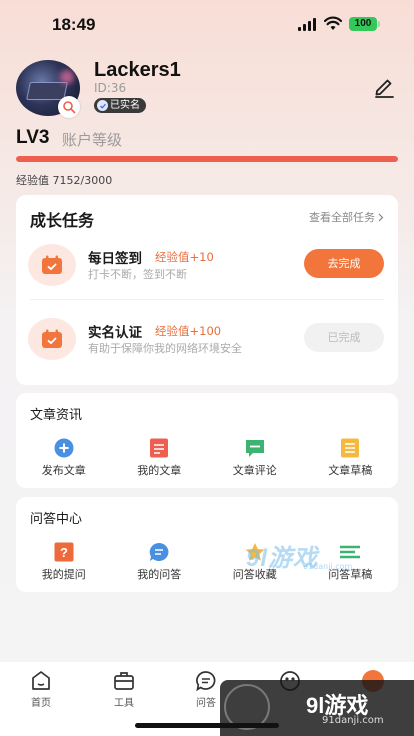 The image size is (414, 736). I want to click on articles-card: 文章资讯 发布文章 我的文章 文章评论 文章草稿, so click(207, 440).